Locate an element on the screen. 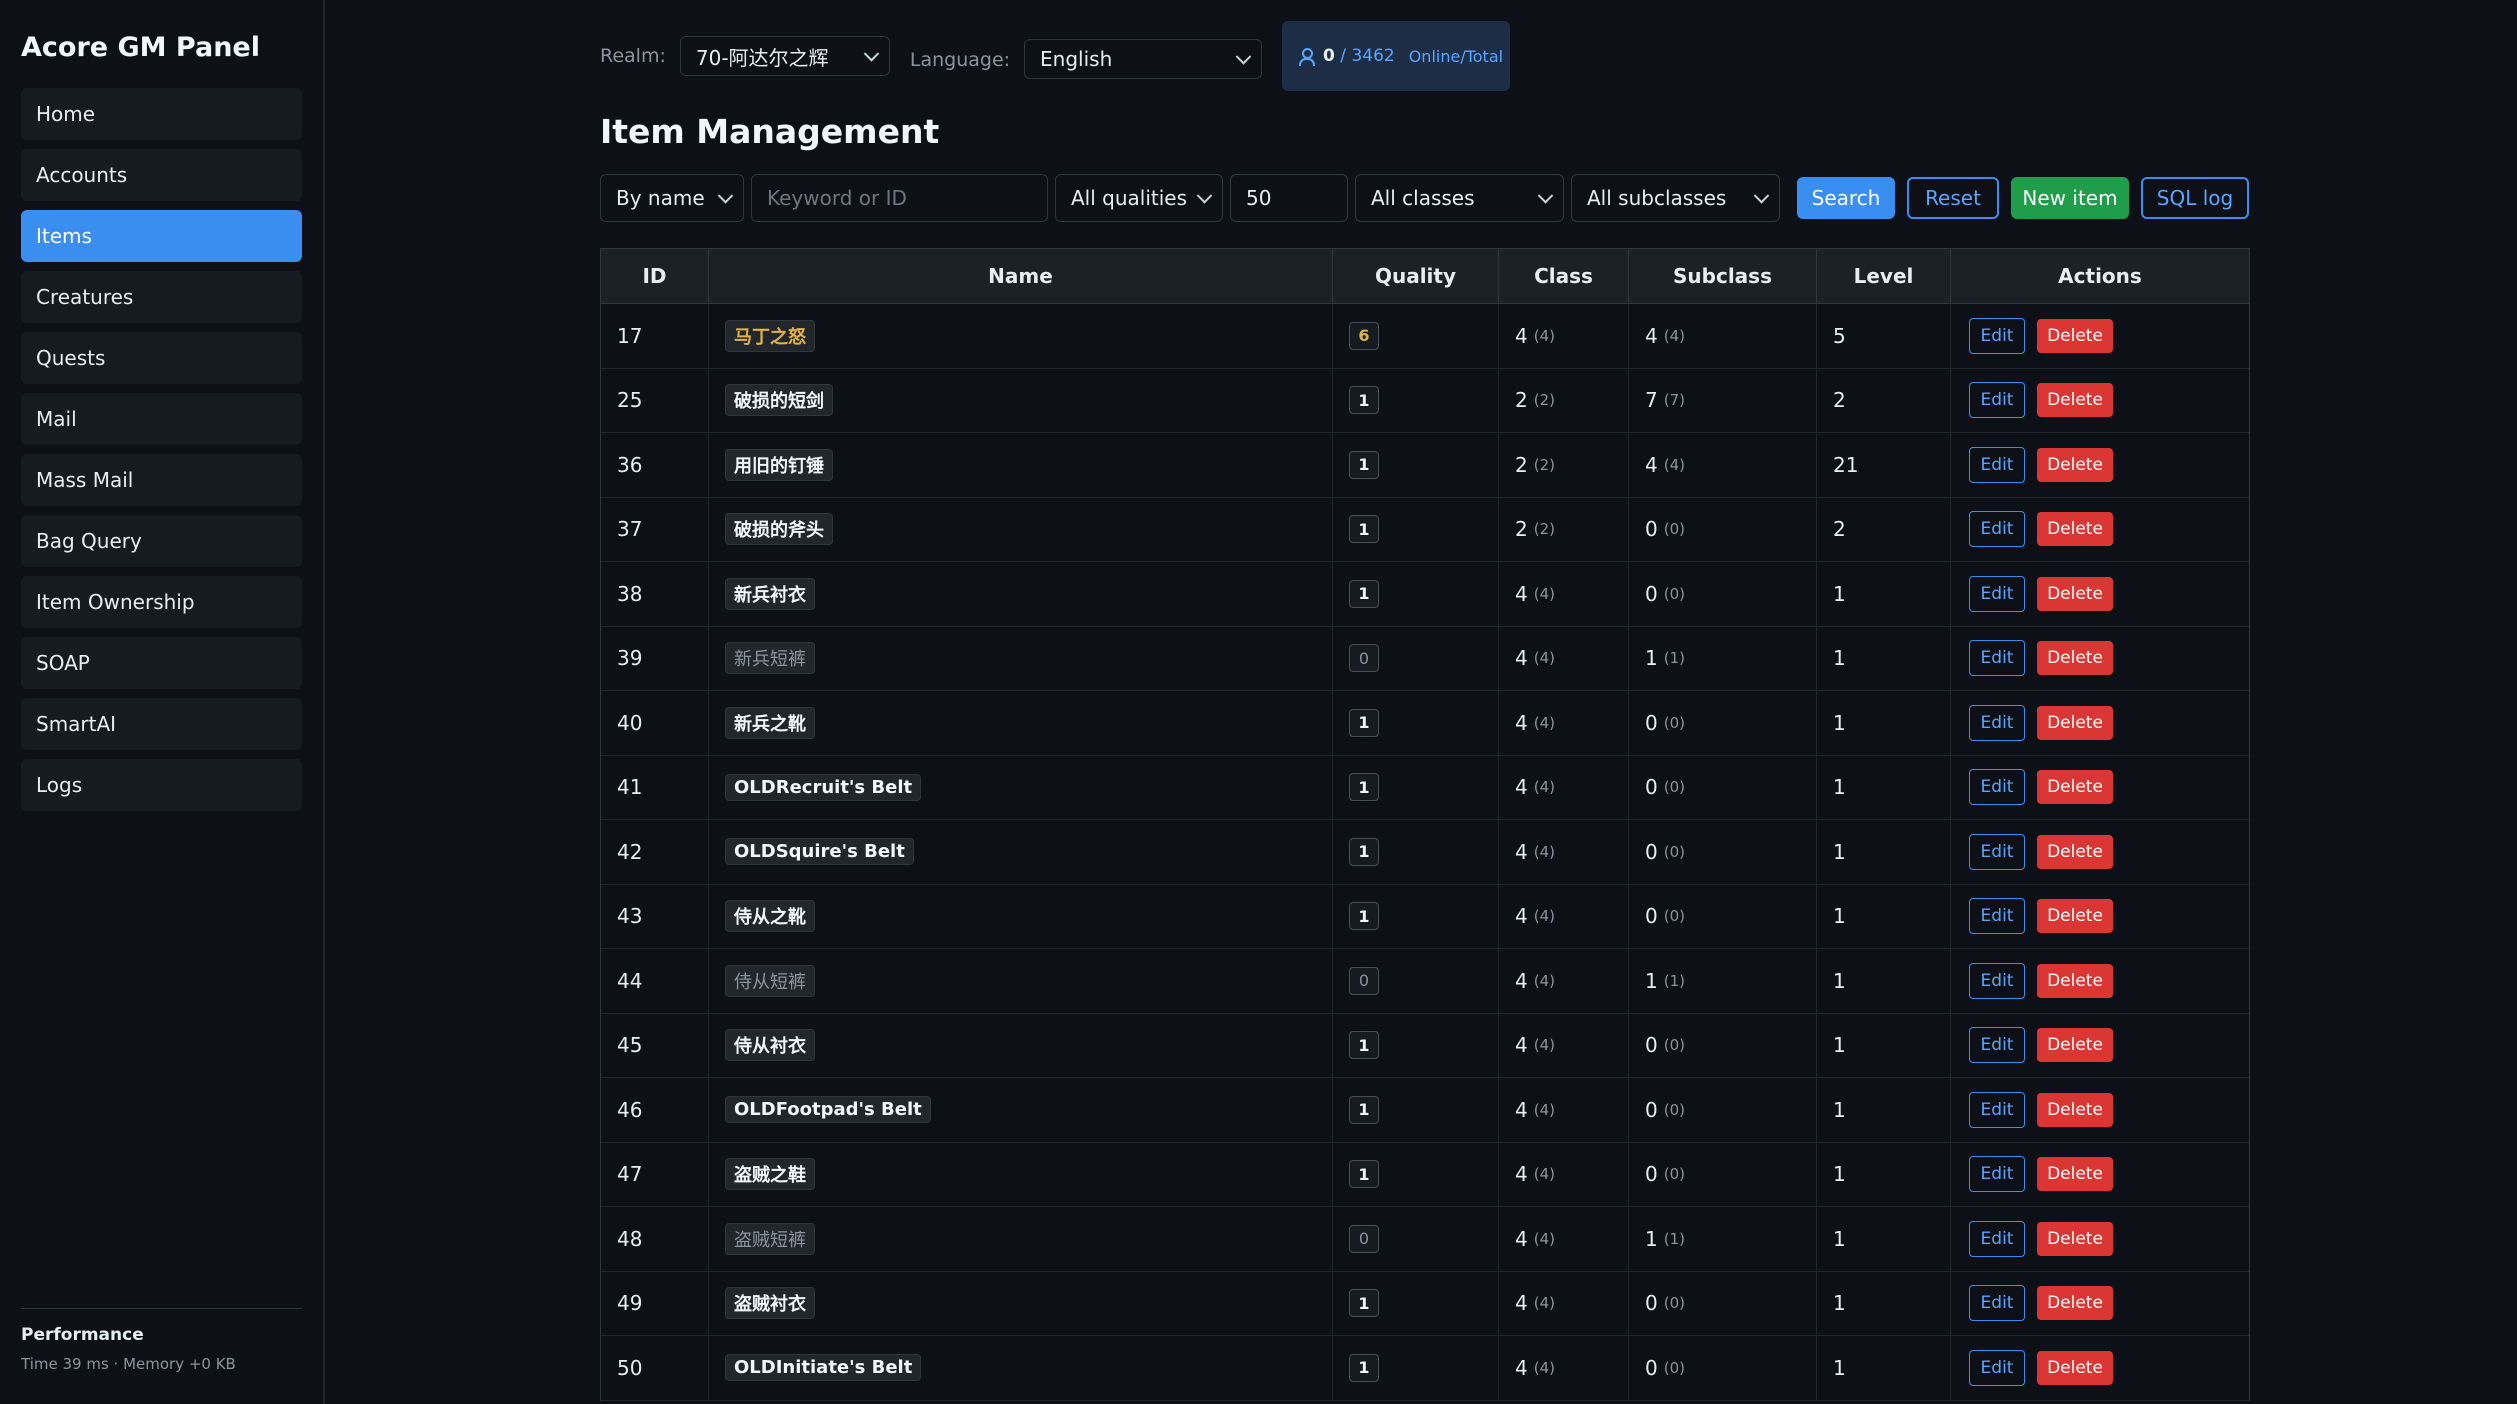 This screenshot has height=1404, width=2517. sidebar-item-bag-query: Bag Query is located at coordinates (161, 541).